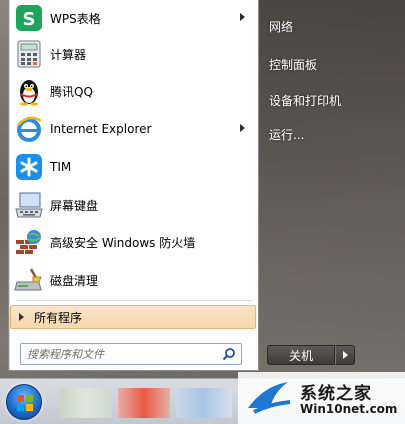 This screenshot has height=424, width=405. What do you see at coordinates (133, 205) in the screenshot?
I see `program-item-osk: 屏幕键盘` at bounding box center [133, 205].